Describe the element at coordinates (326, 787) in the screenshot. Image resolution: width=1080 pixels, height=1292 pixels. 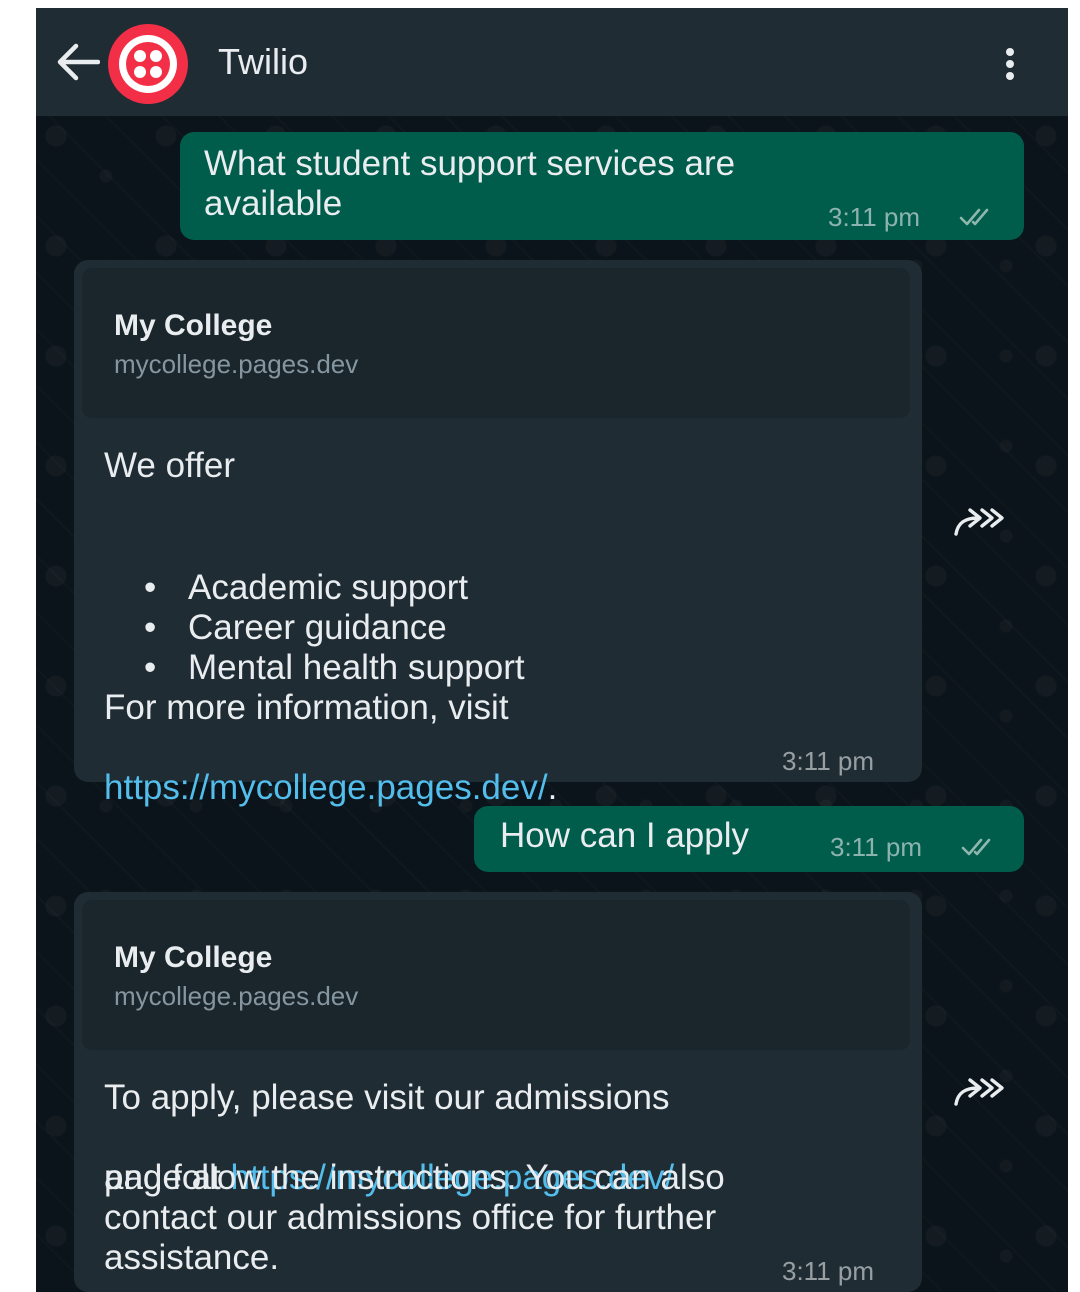
I see `website-link: https://mycollege.pages.dev/` at that location.